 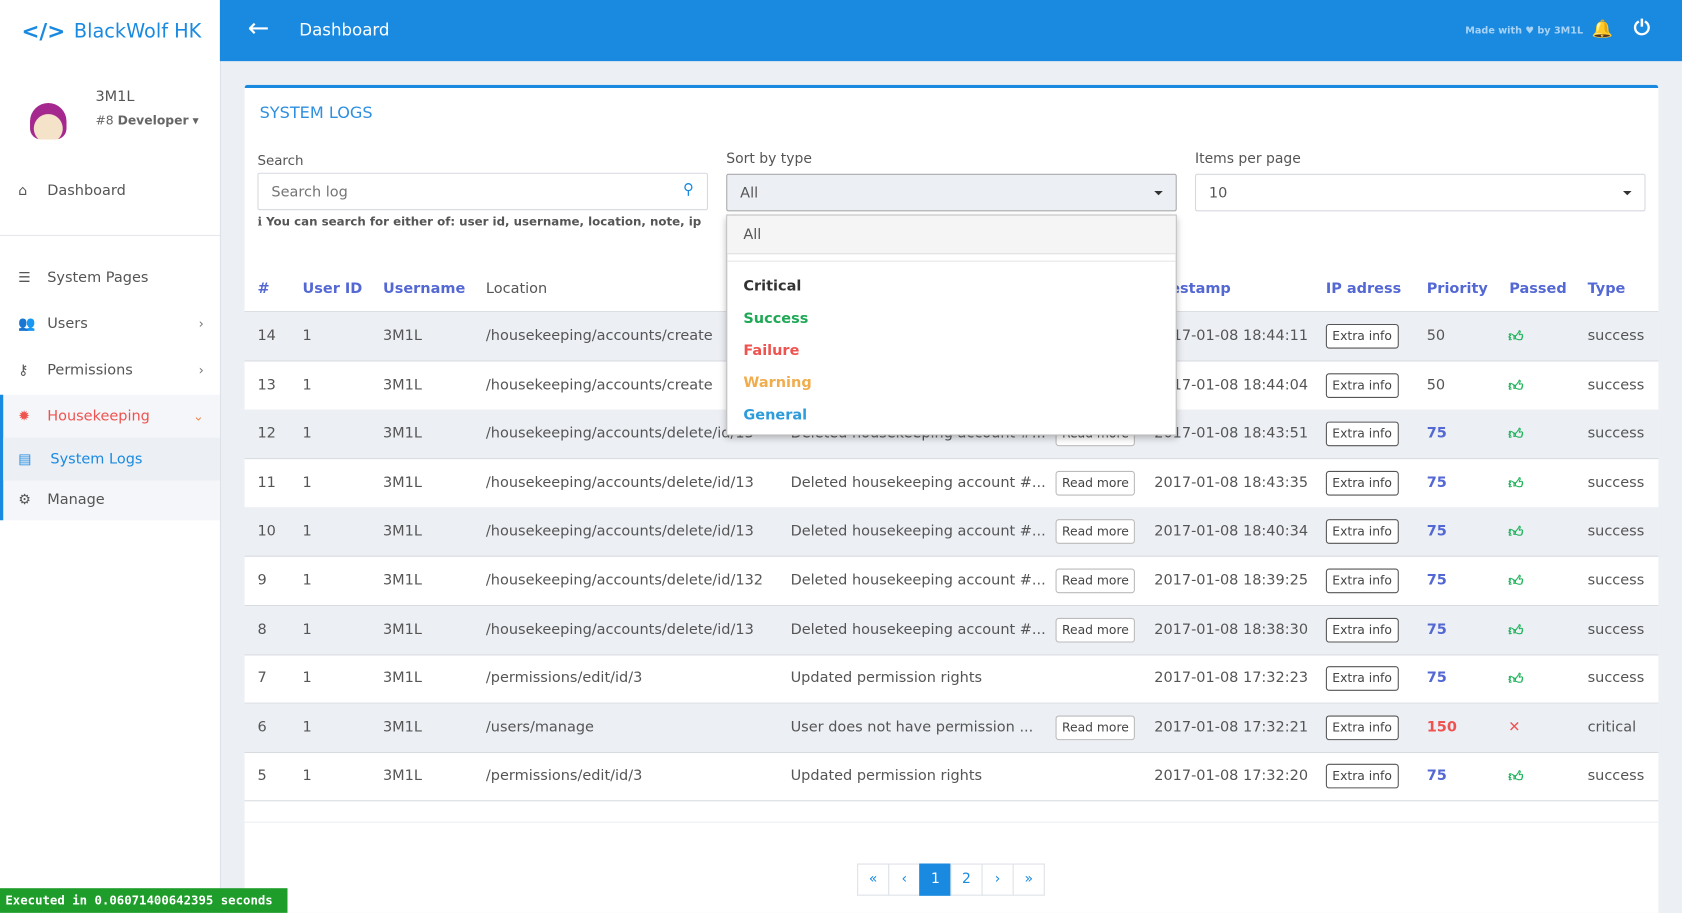 I want to click on card-title: SYSTEM LOGS, so click(x=316, y=112).